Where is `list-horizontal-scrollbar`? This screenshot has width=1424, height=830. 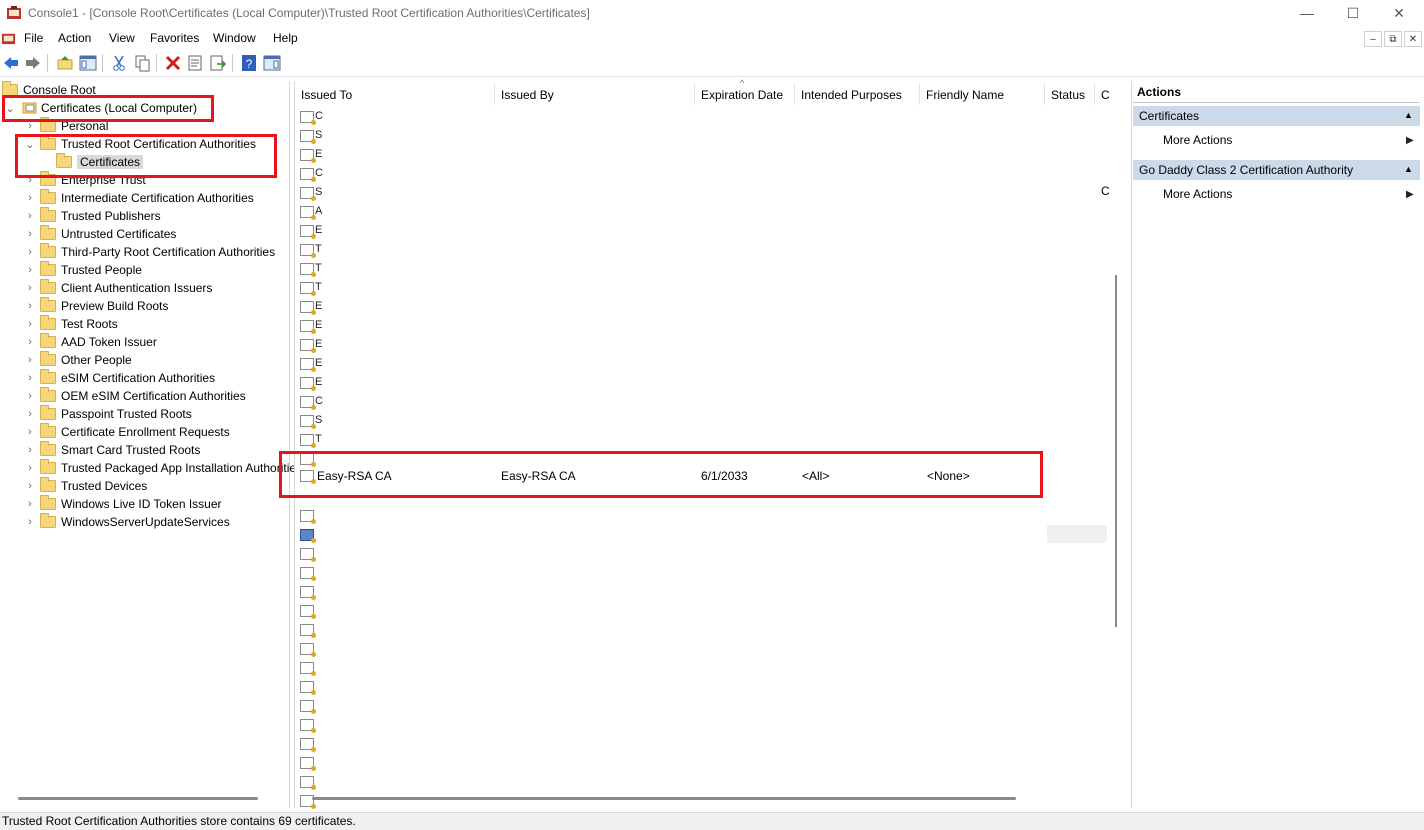
list-horizontal-scrollbar is located at coordinates (664, 798).